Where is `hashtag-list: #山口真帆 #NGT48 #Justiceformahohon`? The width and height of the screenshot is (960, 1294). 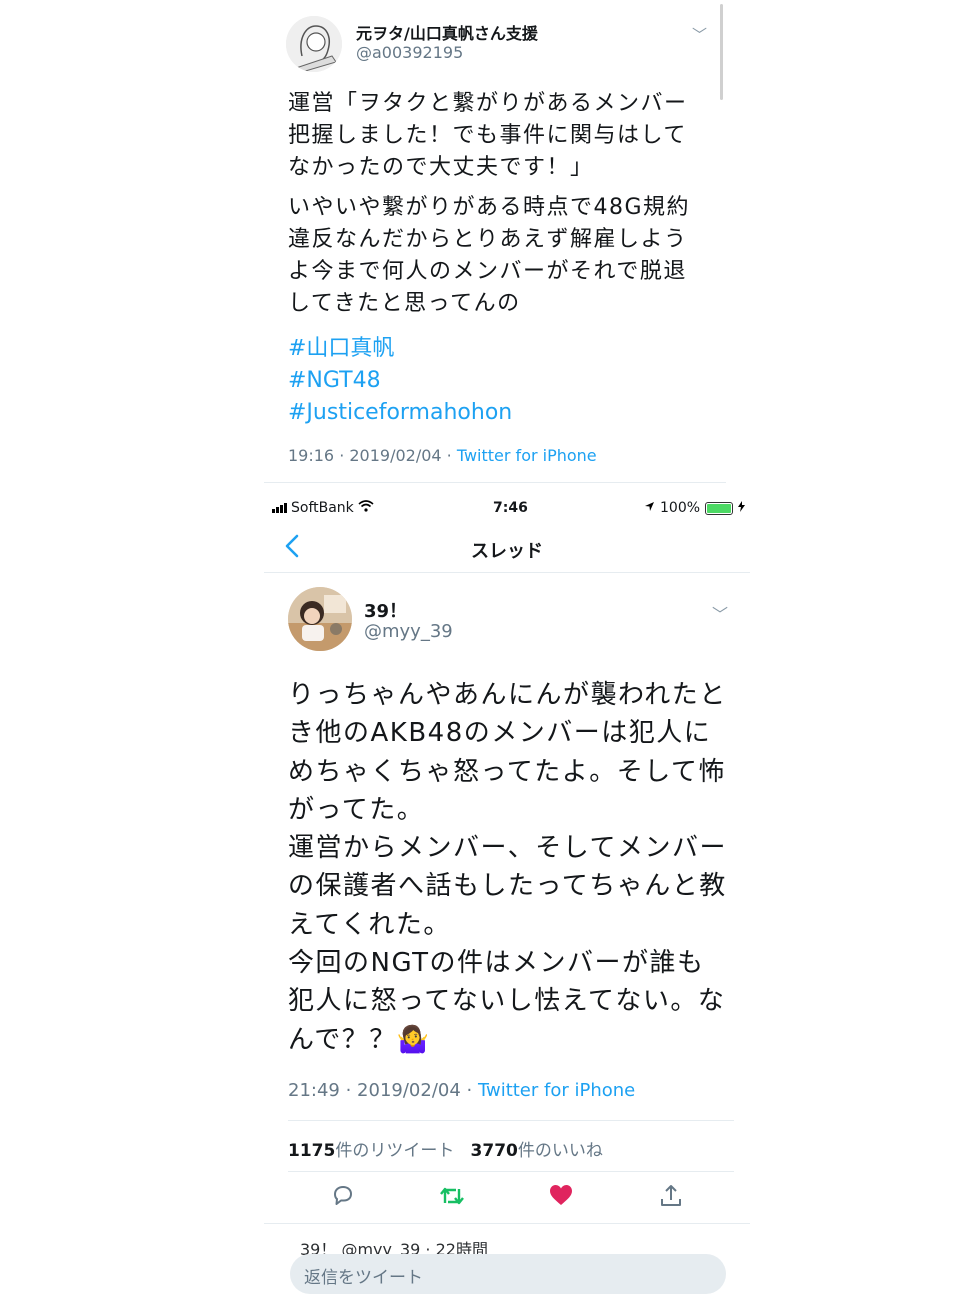 hashtag-list: #山口真帆 #NGT48 #Justiceformahohon is located at coordinates (400, 381).